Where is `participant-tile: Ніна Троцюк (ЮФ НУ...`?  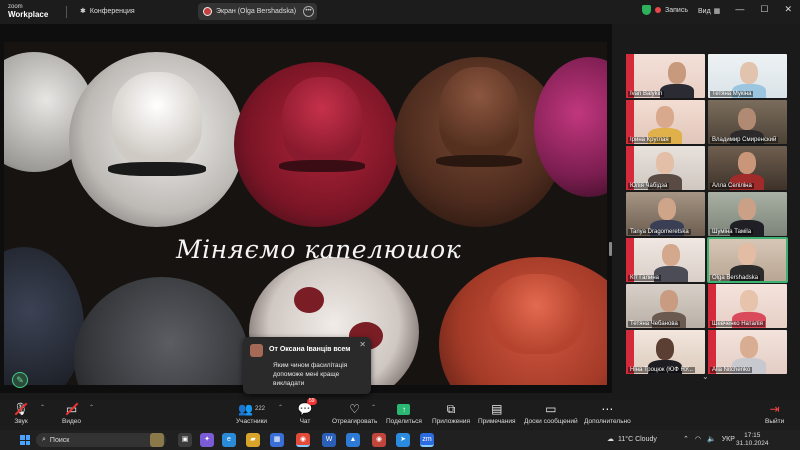 participant-tile: Ніна Троцюк (ЮФ НУ... is located at coordinates (665, 352).